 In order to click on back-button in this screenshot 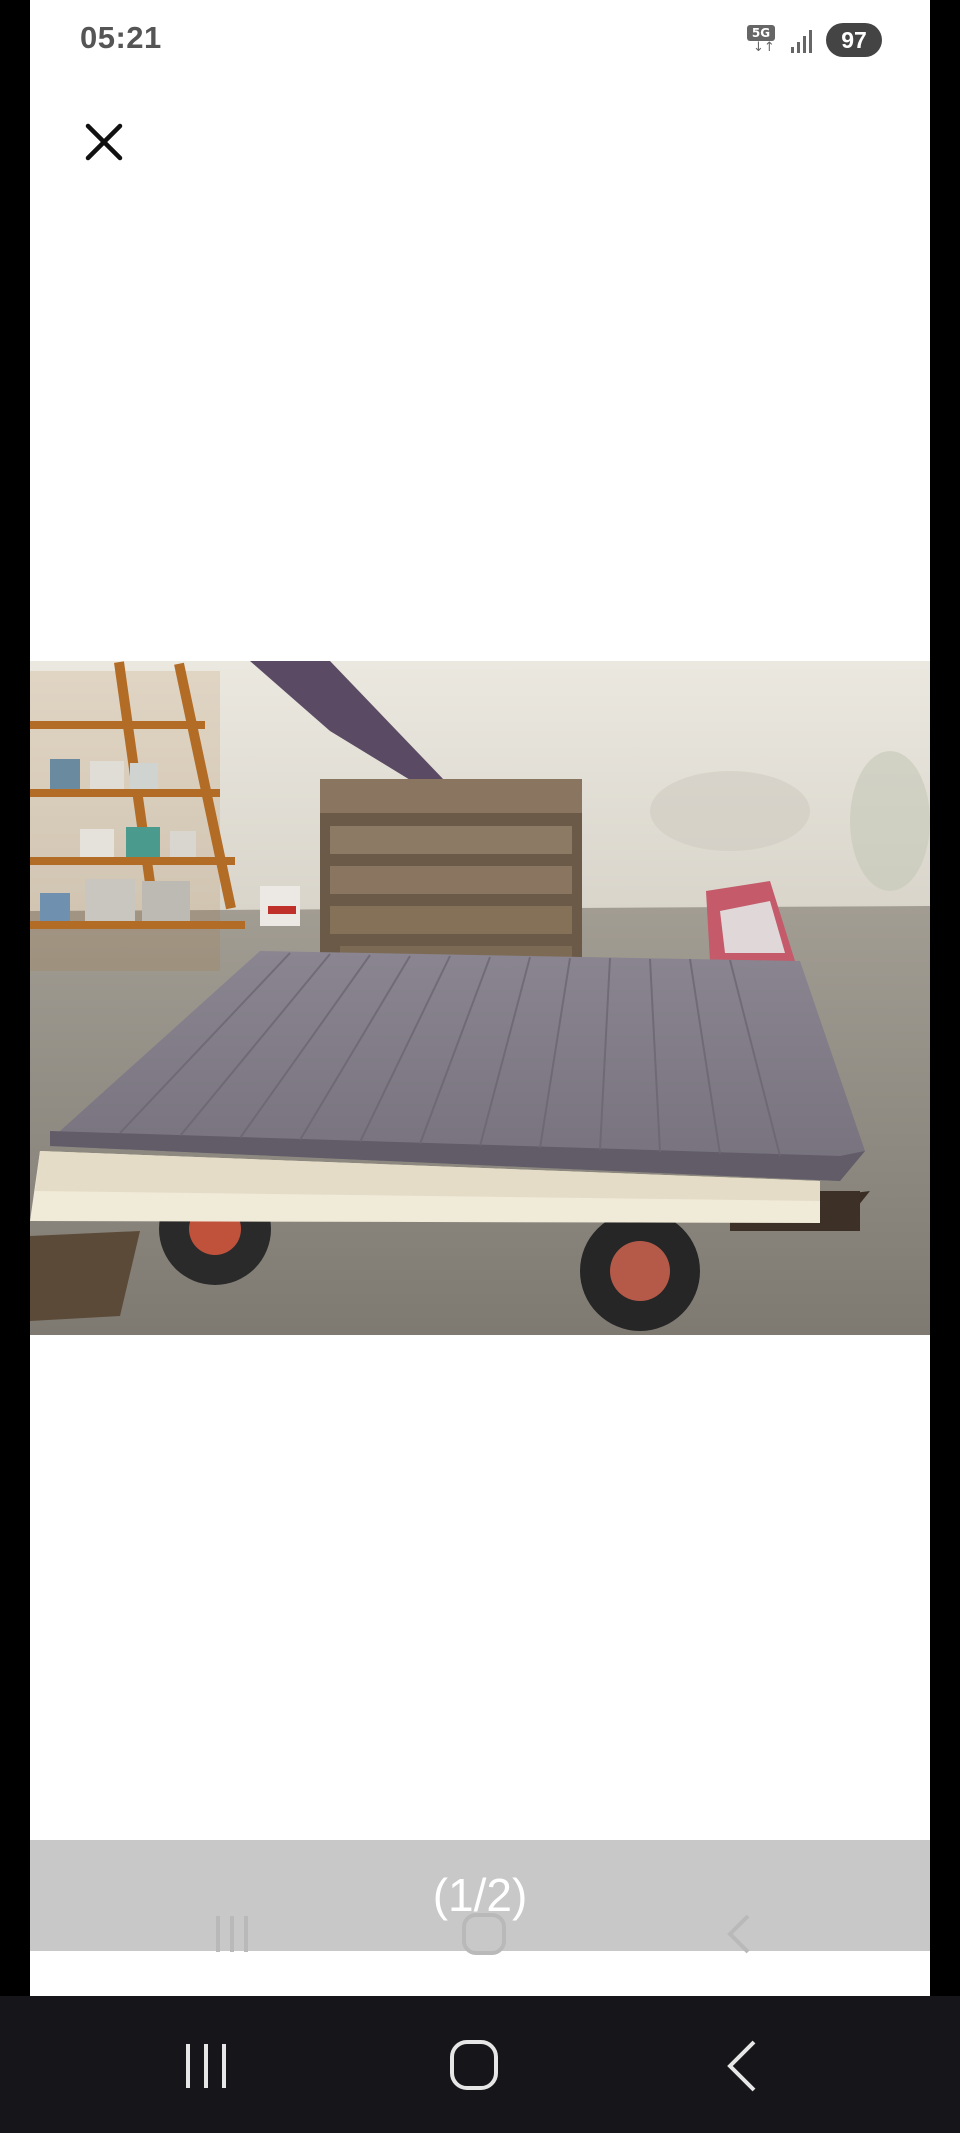, I will do `click(744, 2066)`.